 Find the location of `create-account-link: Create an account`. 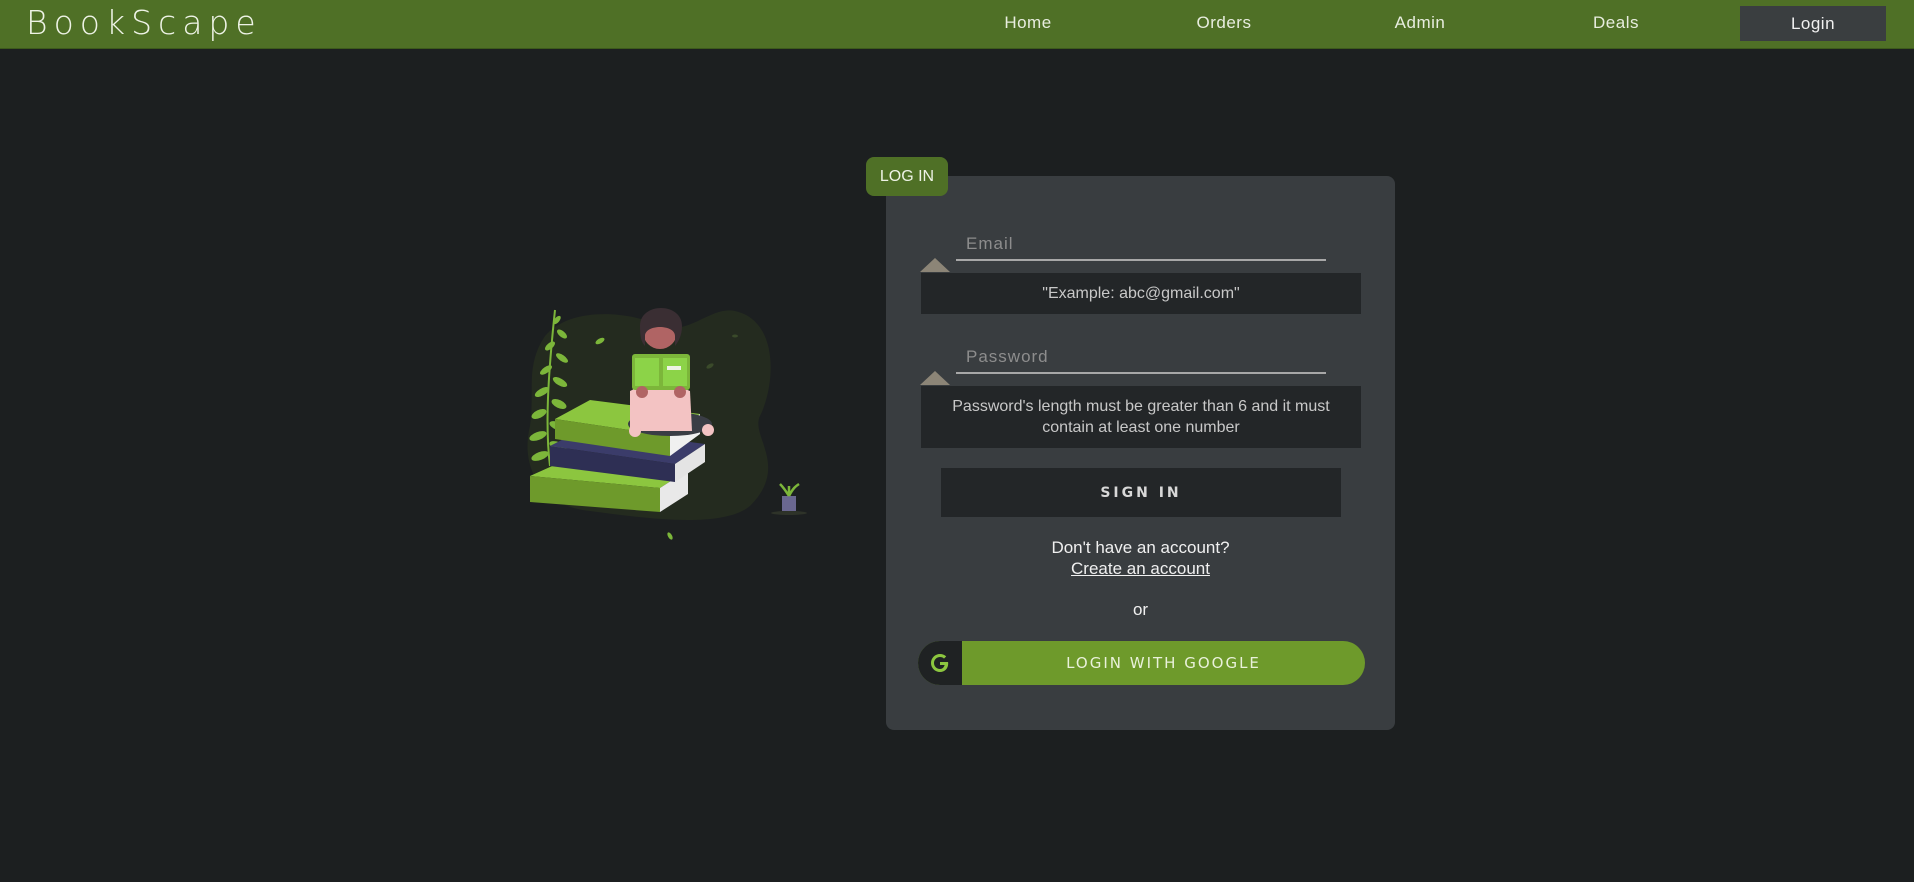

create-account-link: Create an account is located at coordinates (1140, 568).